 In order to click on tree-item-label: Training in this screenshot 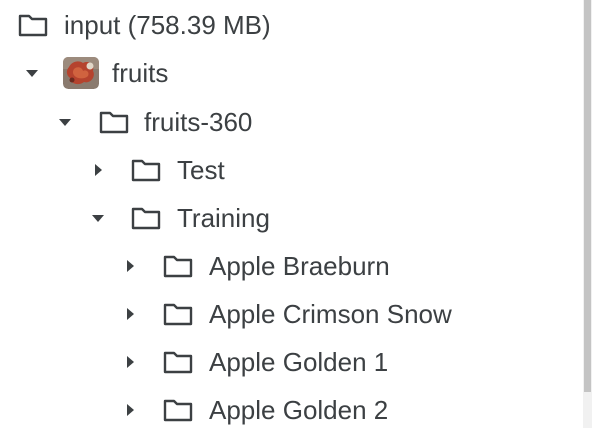, I will do `click(223, 218)`.